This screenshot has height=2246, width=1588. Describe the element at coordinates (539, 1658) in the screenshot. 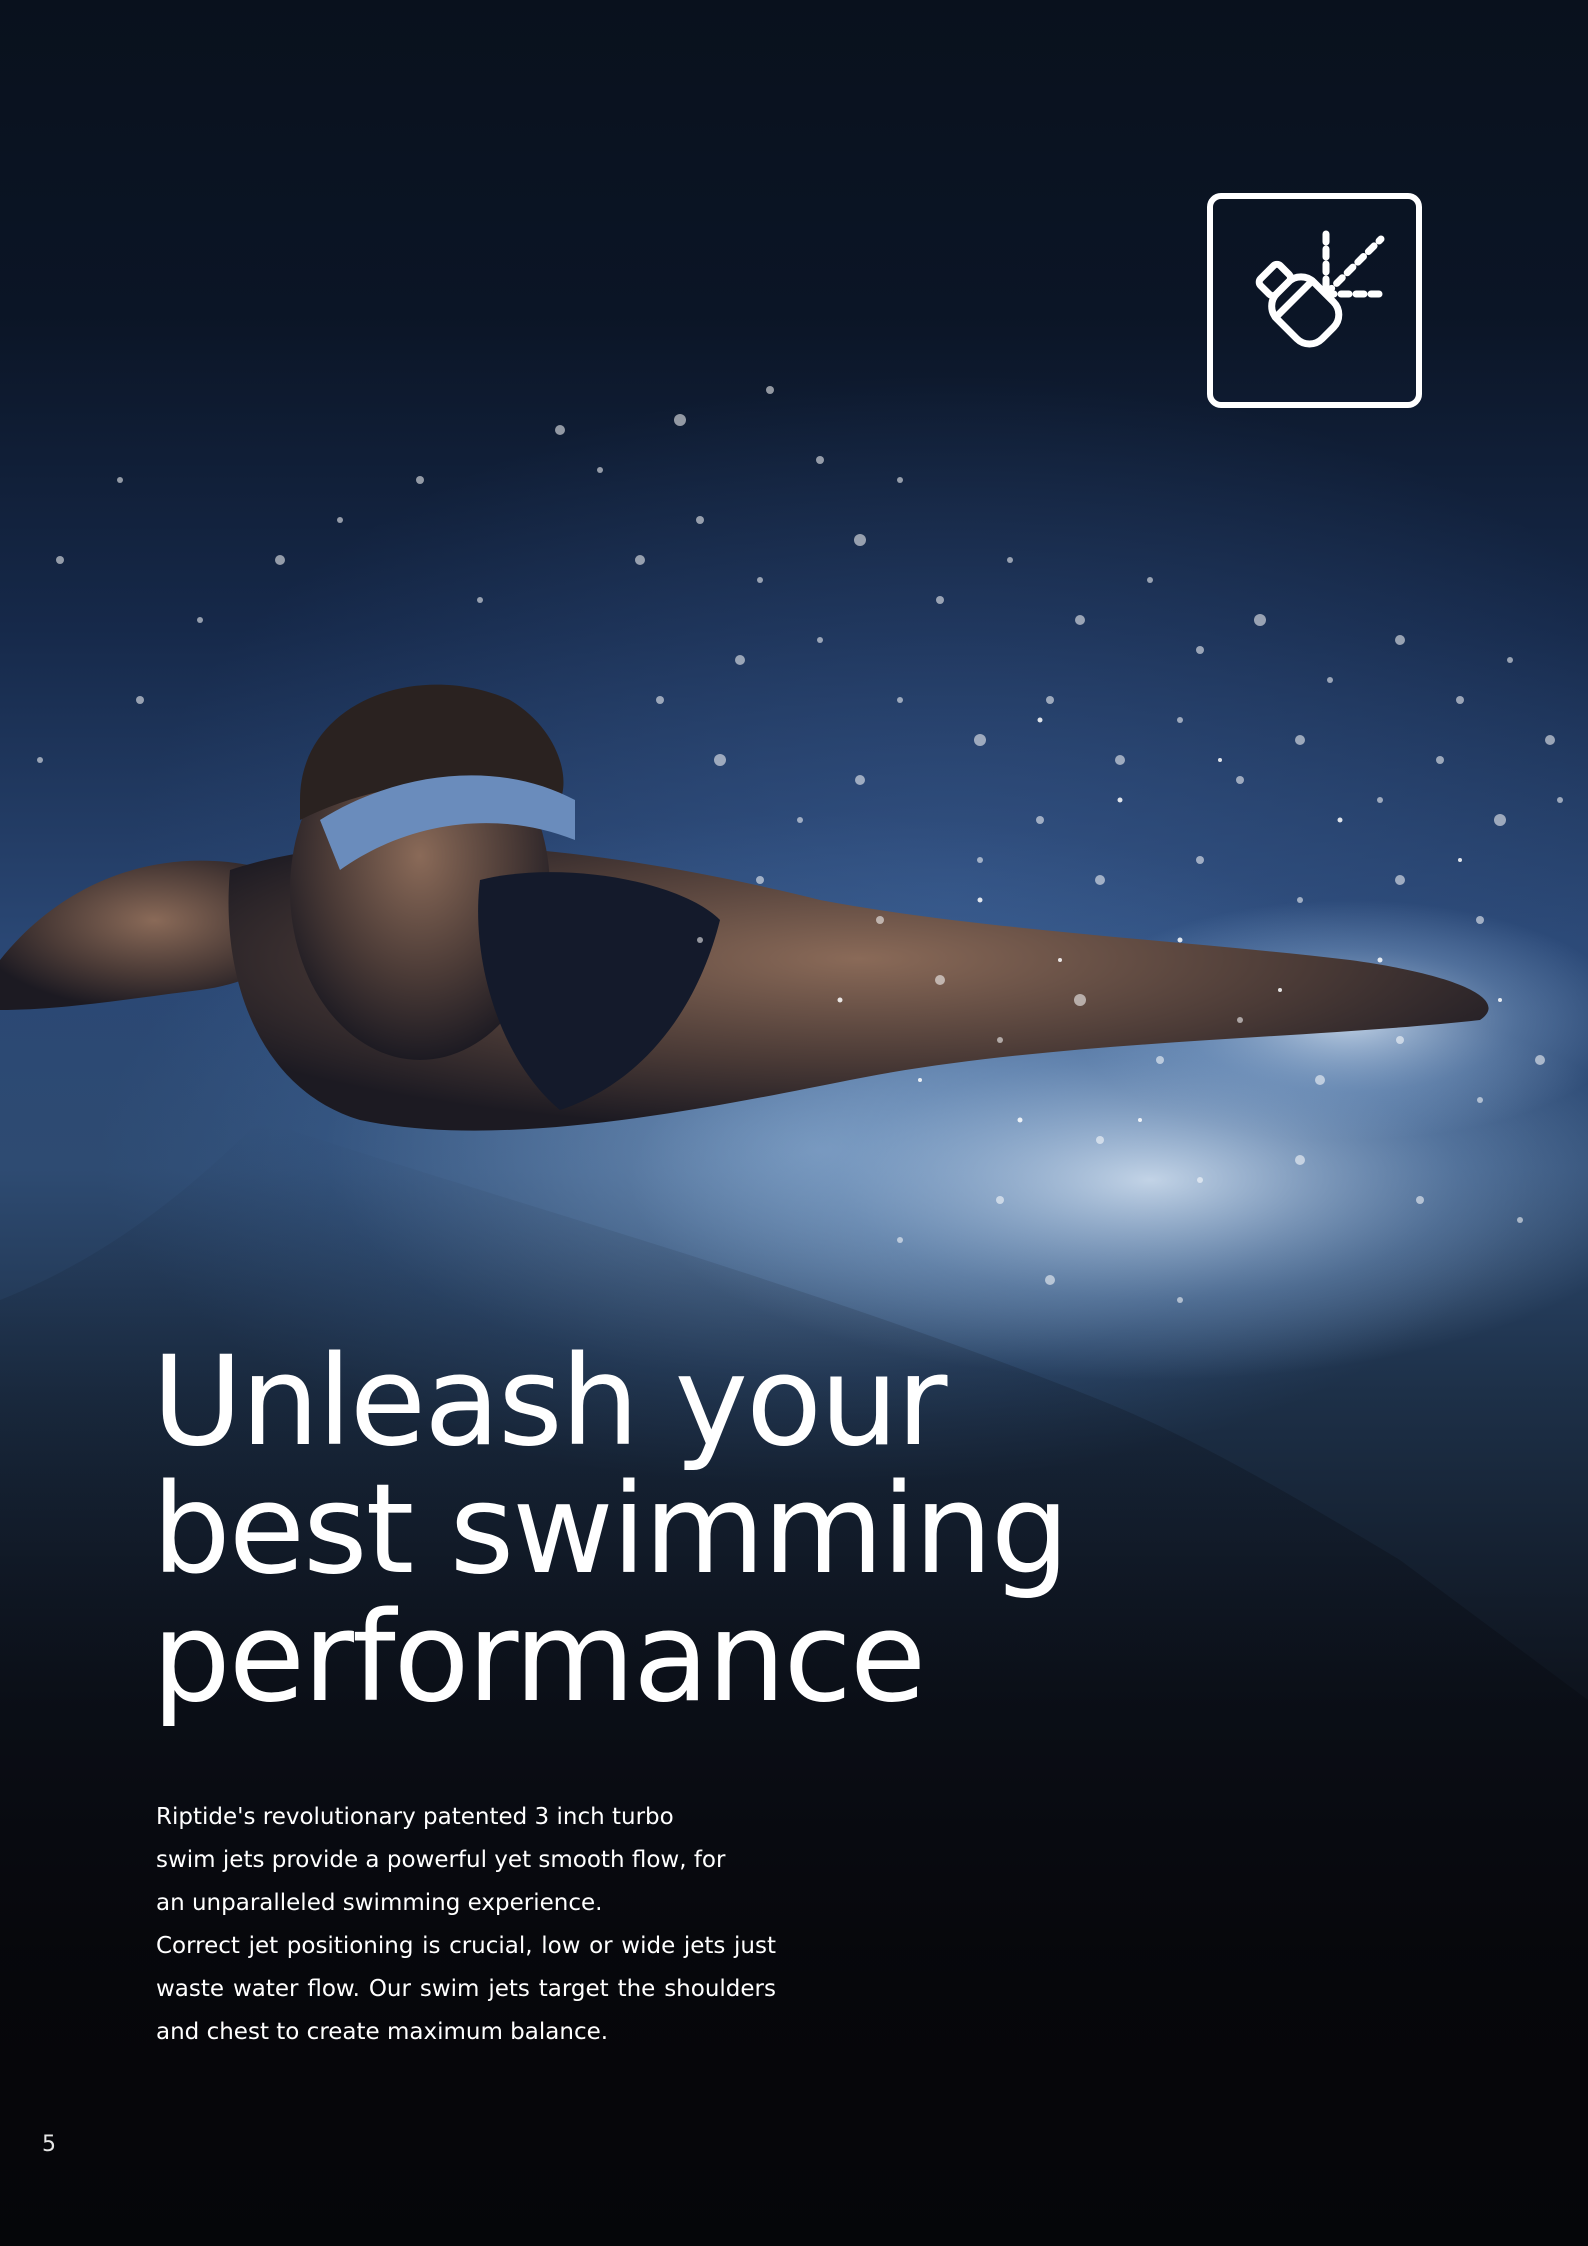

I see `headline-line: performance` at that location.